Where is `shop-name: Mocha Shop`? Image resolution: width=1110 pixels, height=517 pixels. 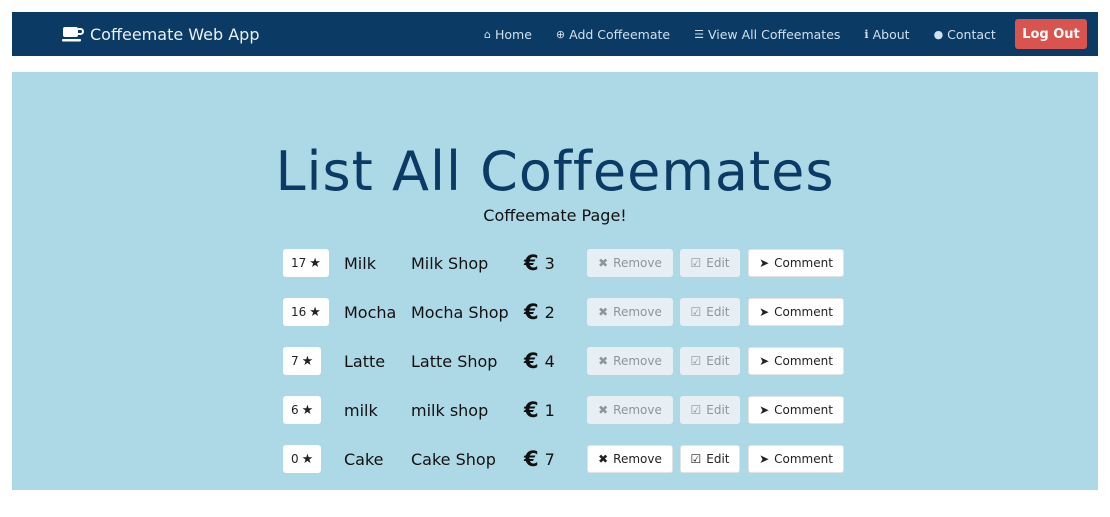 shop-name: Mocha Shop is located at coordinates (460, 312).